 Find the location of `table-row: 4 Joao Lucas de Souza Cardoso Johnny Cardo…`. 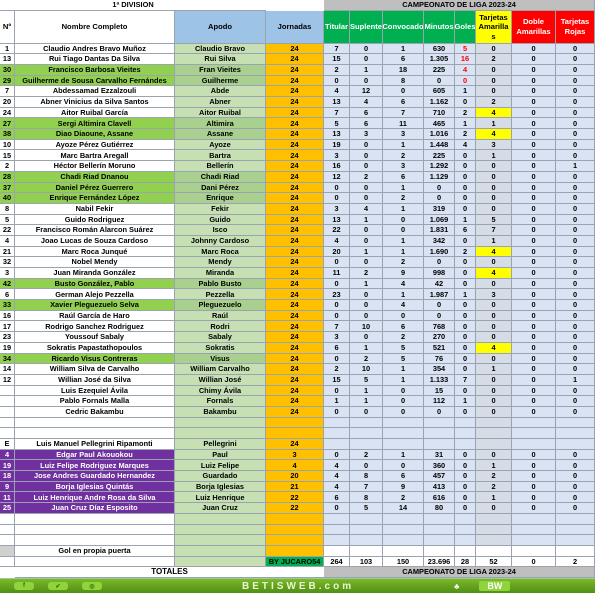

table-row: 4 Joao Lucas de Souza Cardoso Johnny Cardo… is located at coordinates (297, 241).